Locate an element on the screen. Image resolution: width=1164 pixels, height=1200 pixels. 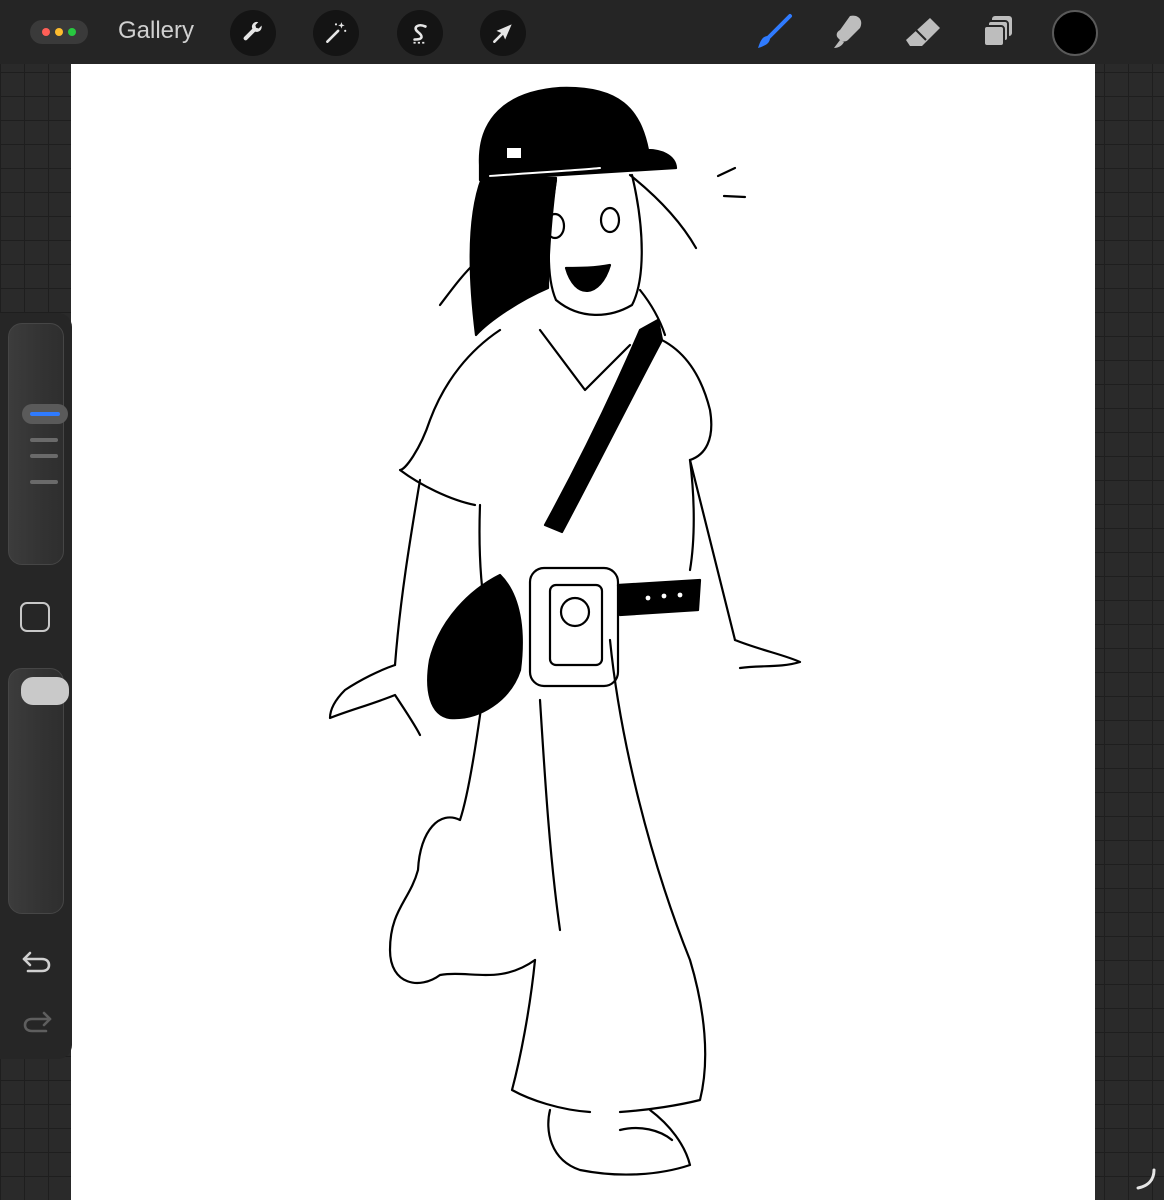
undo-button is located at coordinates (37, 962).